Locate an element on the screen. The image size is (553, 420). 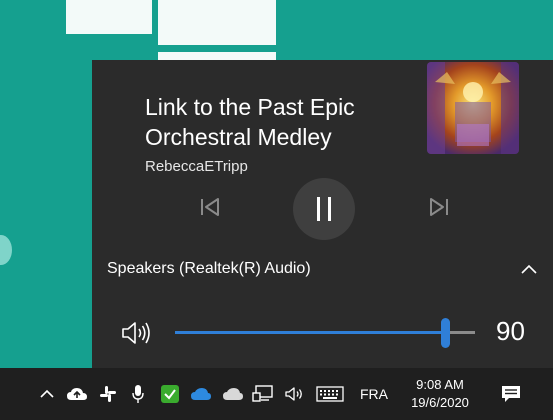
volume-value: 90 is located at coordinates (510, 331).